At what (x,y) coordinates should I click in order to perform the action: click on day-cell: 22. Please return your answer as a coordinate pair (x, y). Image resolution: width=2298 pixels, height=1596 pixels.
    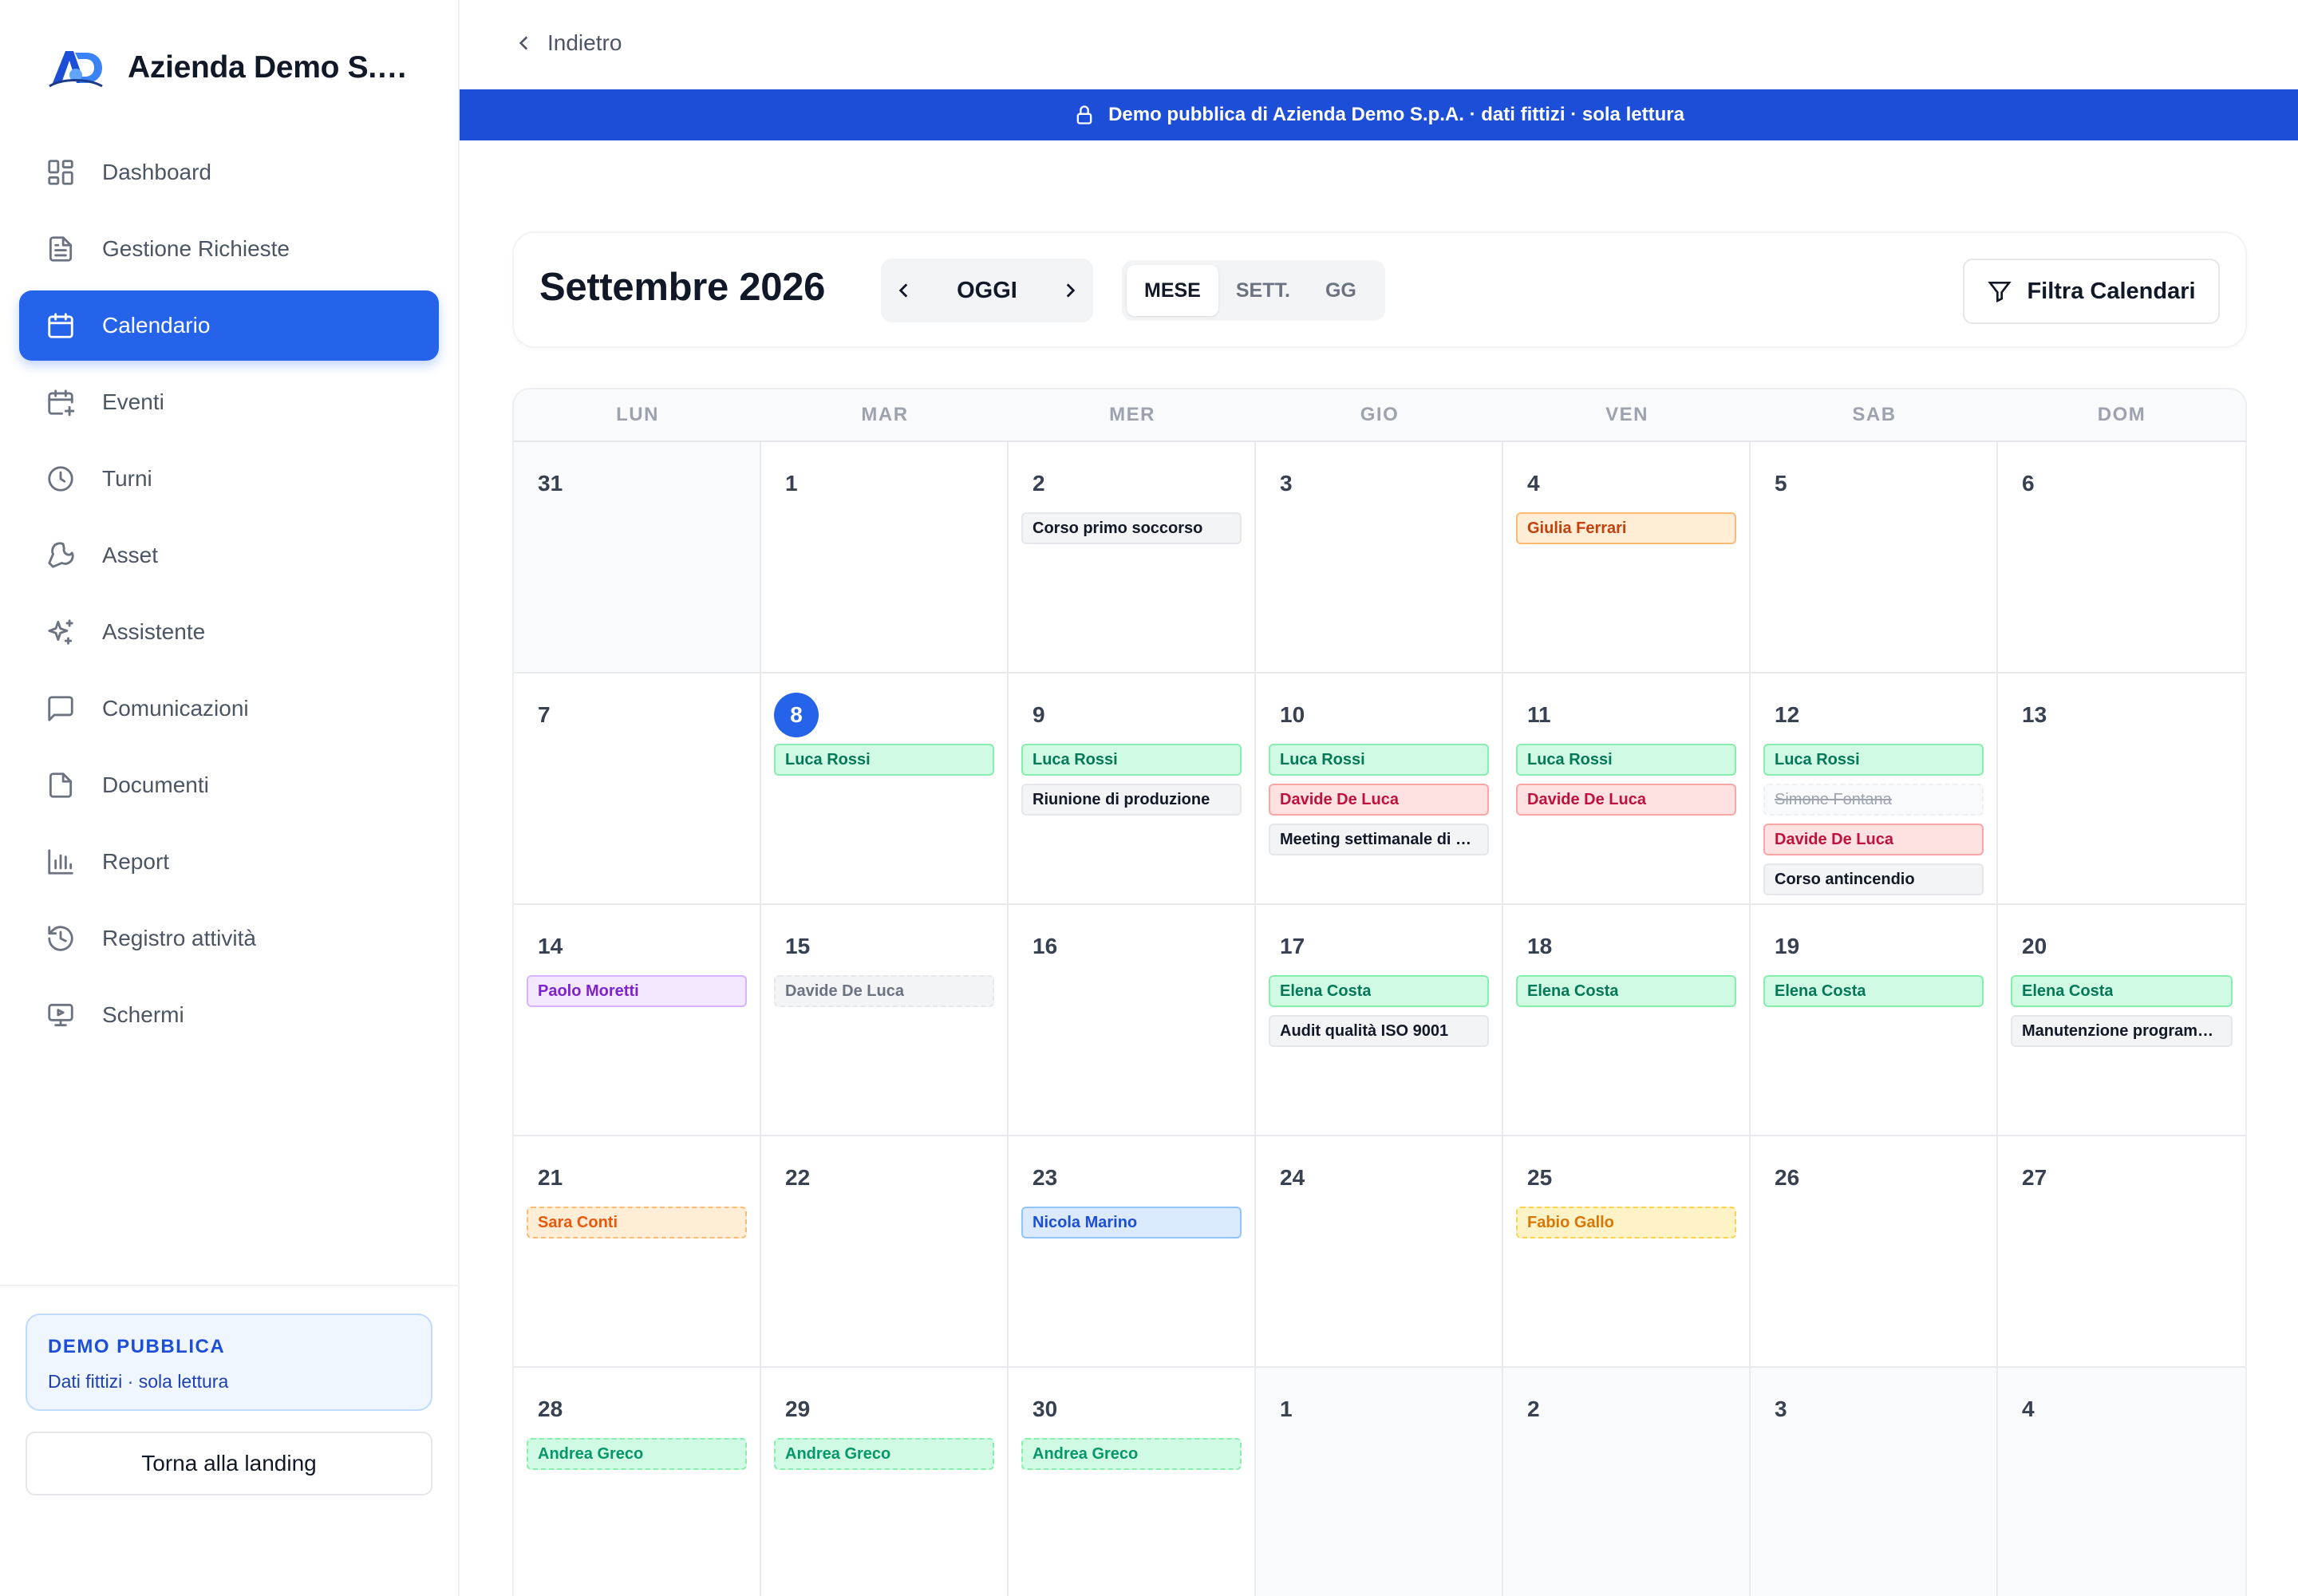
    Looking at the image, I should click on (885, 1252).